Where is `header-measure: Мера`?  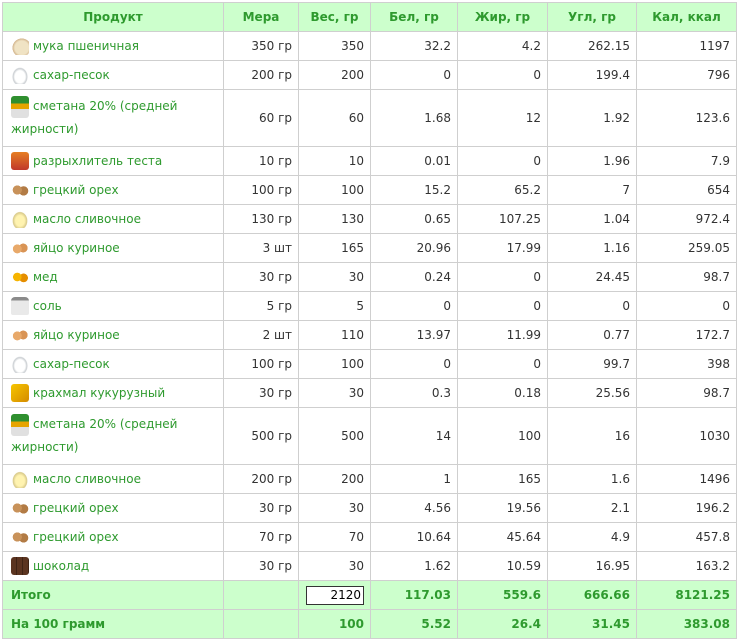 header-measure: Мера is located at coordinates (261, 17).